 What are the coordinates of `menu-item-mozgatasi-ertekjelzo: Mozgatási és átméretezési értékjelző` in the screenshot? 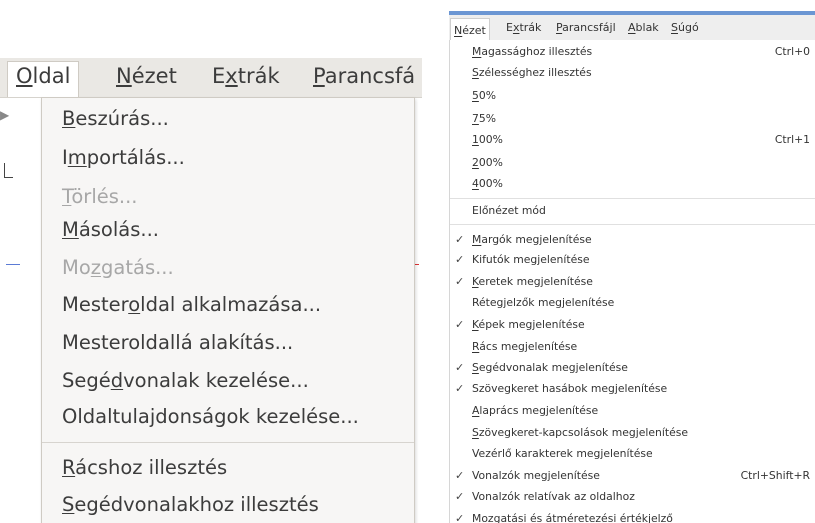 It's located at (572, 517).